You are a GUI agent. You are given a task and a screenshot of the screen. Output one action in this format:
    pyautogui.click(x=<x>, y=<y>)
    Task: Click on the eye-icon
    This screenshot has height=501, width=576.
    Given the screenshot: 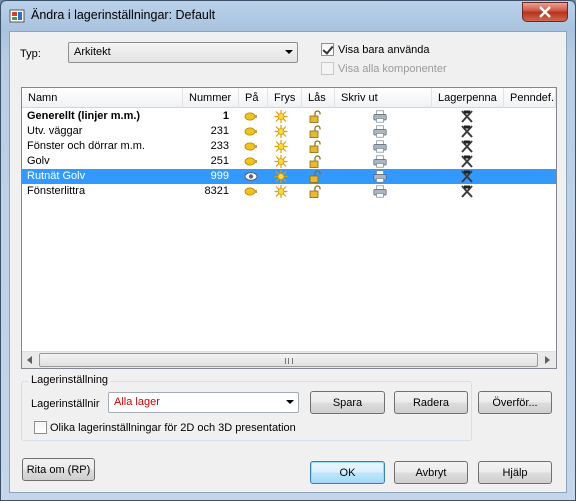 What is the action you would take?
    pyautogui.click(x=251, y=176)
    